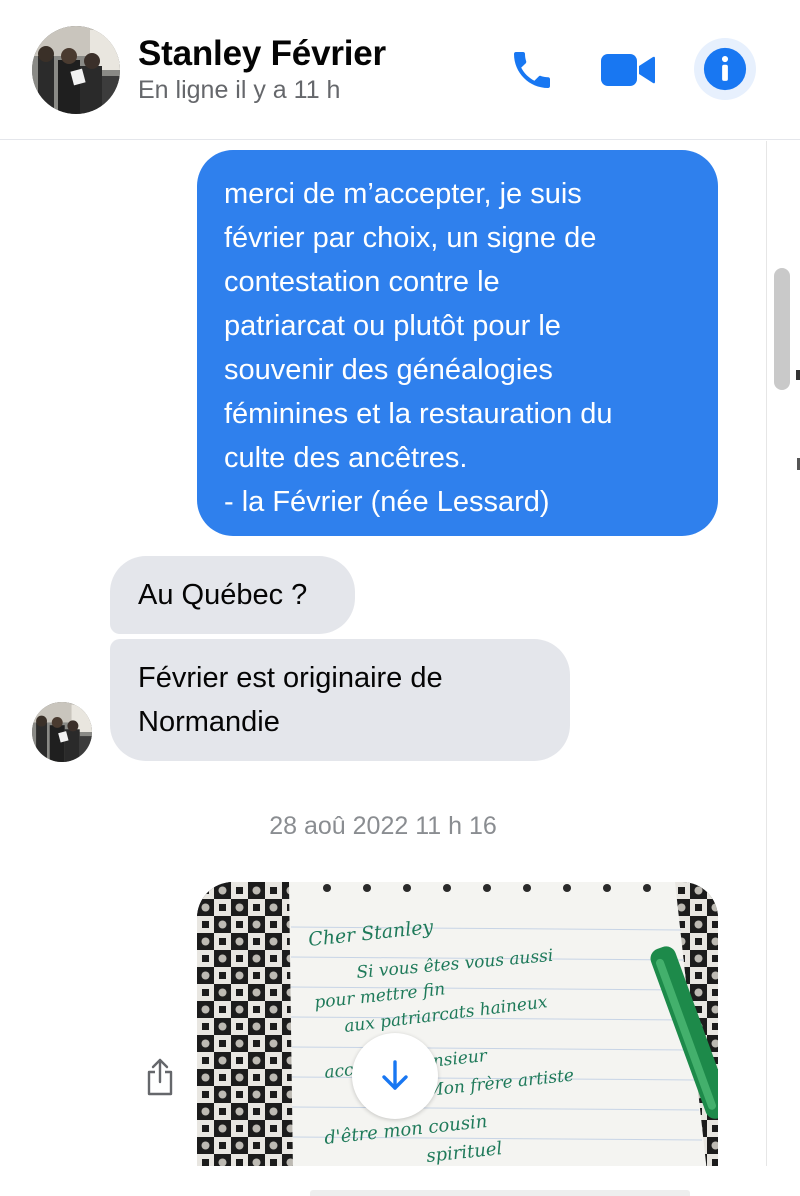  I want to click on video-camera-icon, so click(628, 70).